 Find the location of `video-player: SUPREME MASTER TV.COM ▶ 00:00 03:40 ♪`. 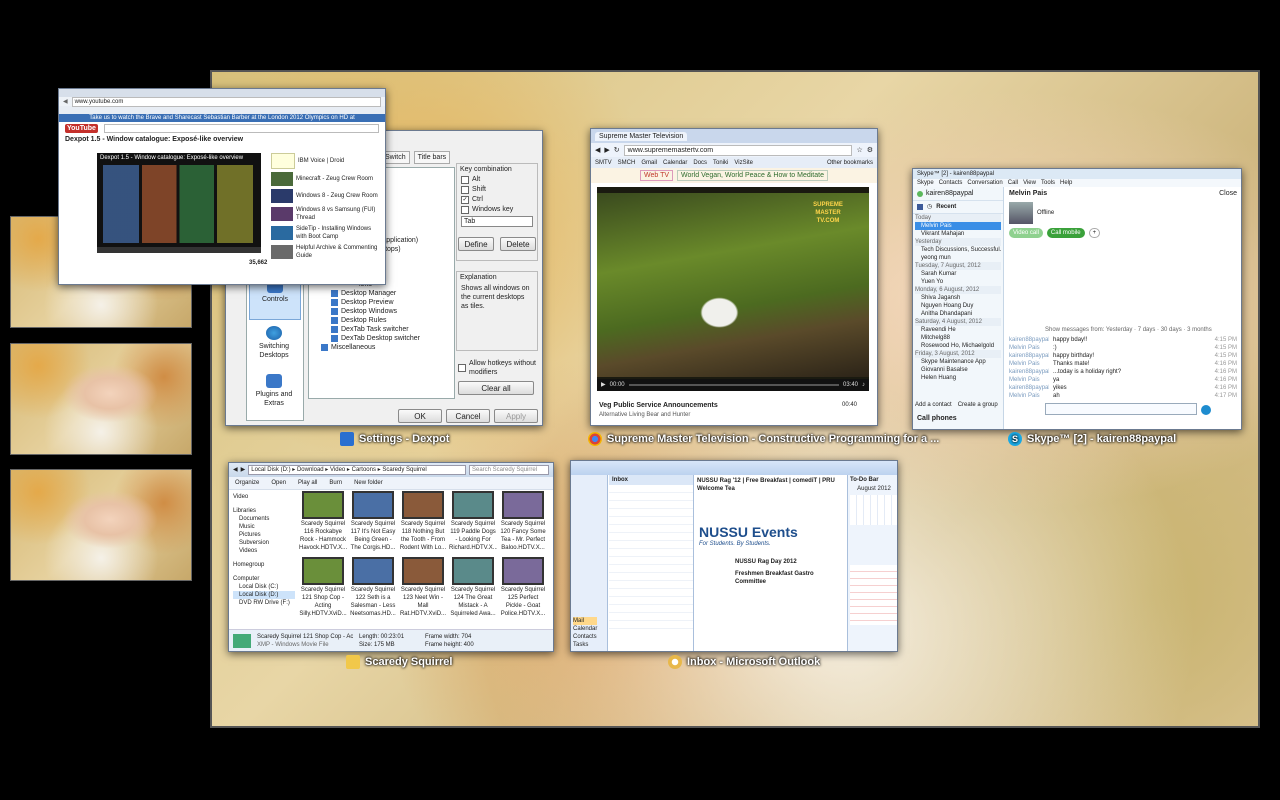

video-player: SUPREME MASTER TV.COM ▶ 00:00 03:40 ♪ is located at coordinates (733, 289).